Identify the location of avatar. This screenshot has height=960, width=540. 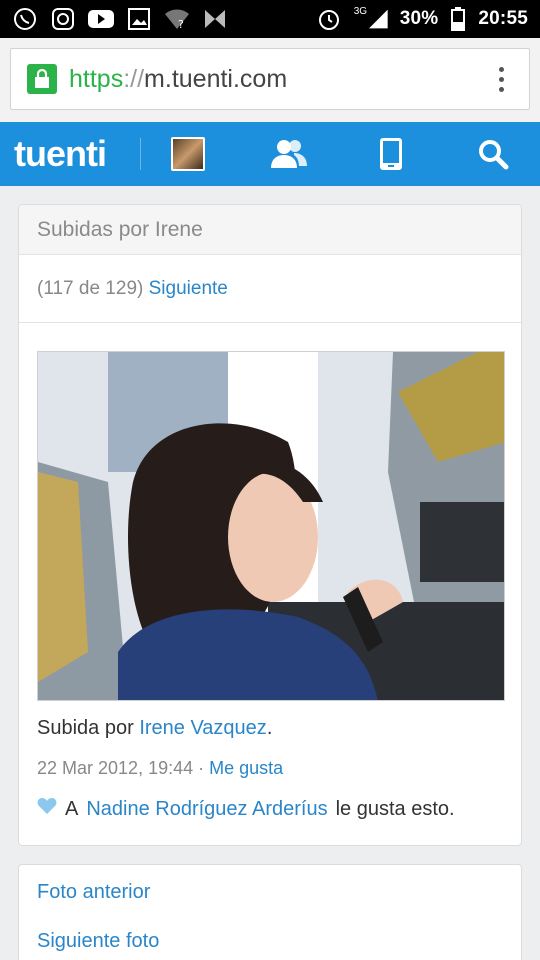
(188, 154).